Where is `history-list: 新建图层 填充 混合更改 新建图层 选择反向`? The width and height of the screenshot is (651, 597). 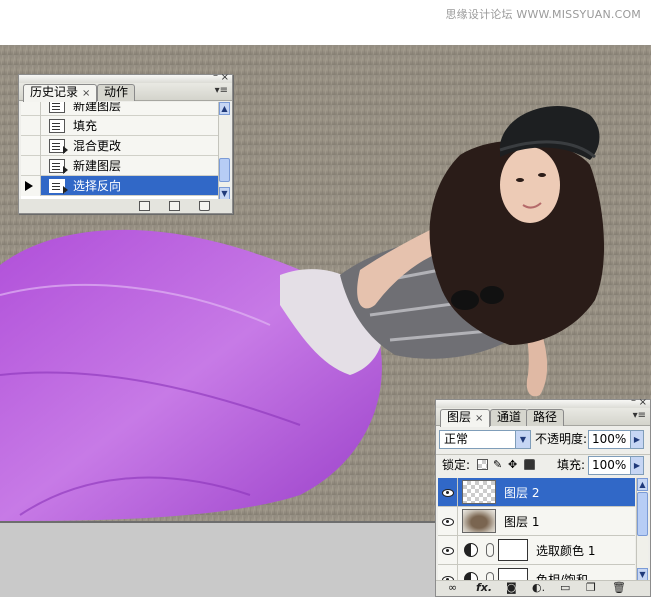
history-list: 新建图层 填充 混合更改 新建图层 选择反向 is located at coordinates (120, 151).